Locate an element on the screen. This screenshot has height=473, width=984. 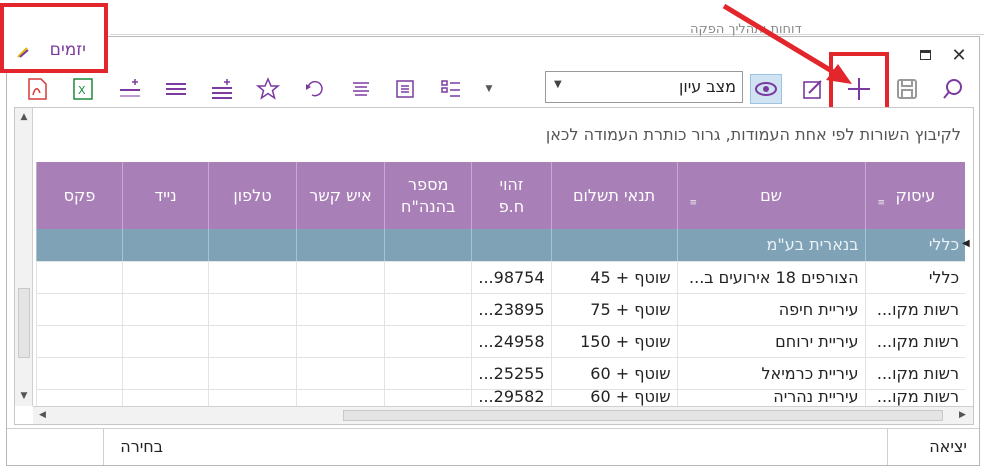
more-dropdown-button: ▼ is located at coordinates (489, 89).